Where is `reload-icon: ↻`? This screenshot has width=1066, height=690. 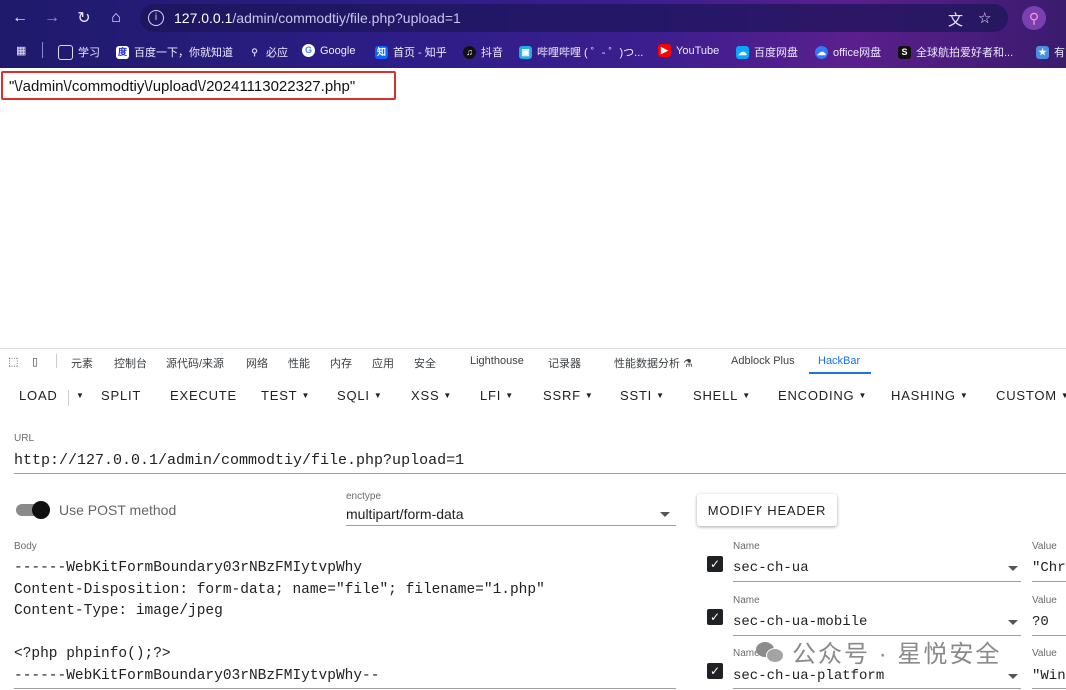 reload-icon: ↻ is located at coordinates (84, 18).